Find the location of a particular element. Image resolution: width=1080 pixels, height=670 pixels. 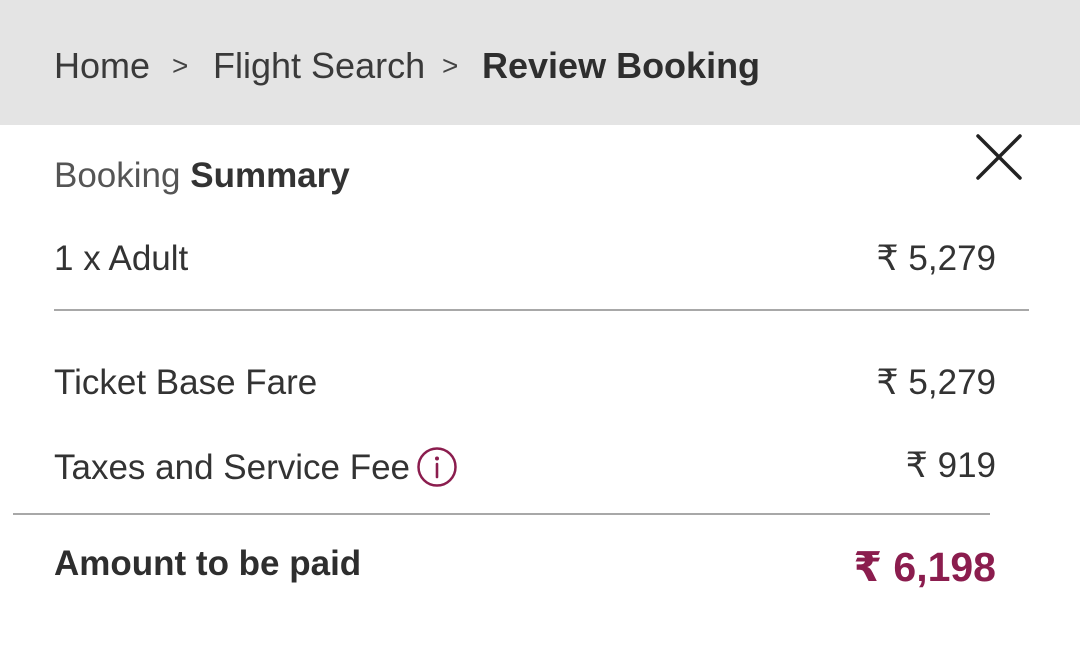

taxes-value: ₹ 919 is located at coordinates (950, 465).